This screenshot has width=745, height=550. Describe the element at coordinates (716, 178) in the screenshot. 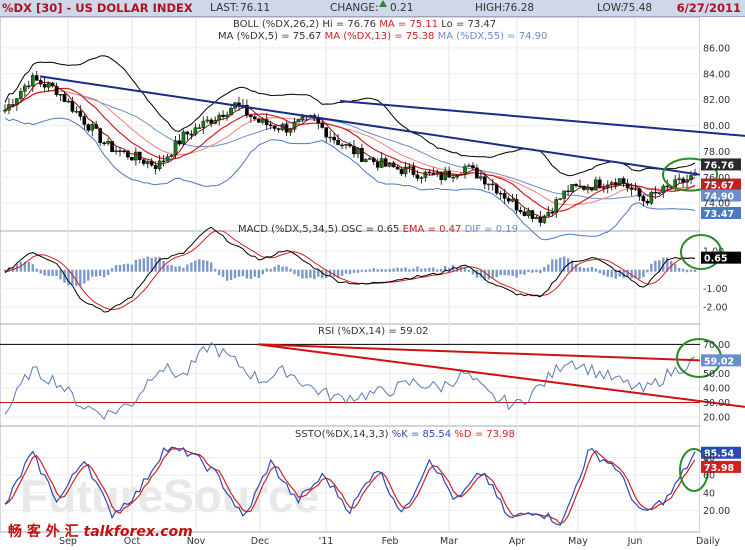

I see `price-y-tick: 76.00` at that location.